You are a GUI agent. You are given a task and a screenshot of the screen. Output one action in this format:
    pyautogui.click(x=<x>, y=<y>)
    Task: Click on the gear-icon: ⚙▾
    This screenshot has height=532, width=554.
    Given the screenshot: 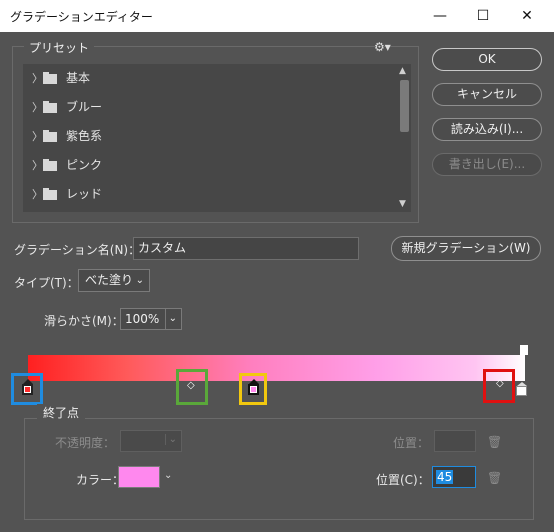 What is the action you would take?
    pyautogui.click(x=383, y=47)
    